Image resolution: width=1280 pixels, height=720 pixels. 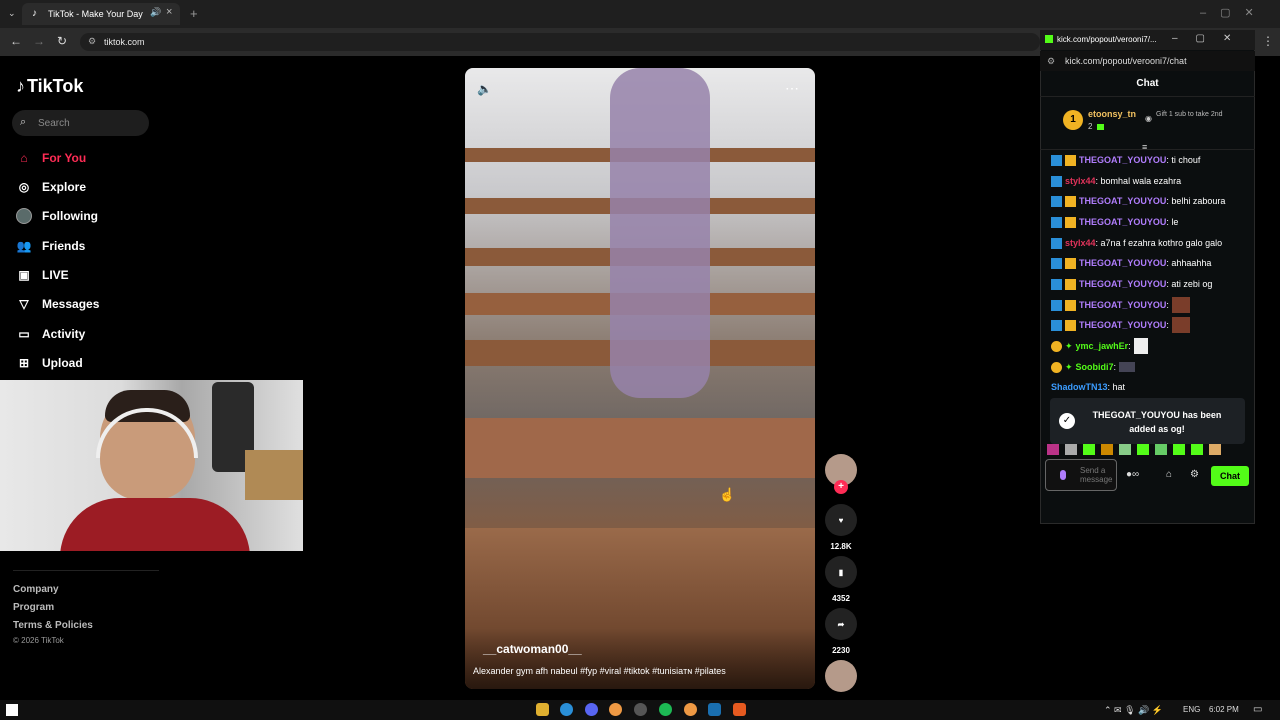 I want to click on tab-list-chevron-icon: ⌄, so click(x=12, y=13).